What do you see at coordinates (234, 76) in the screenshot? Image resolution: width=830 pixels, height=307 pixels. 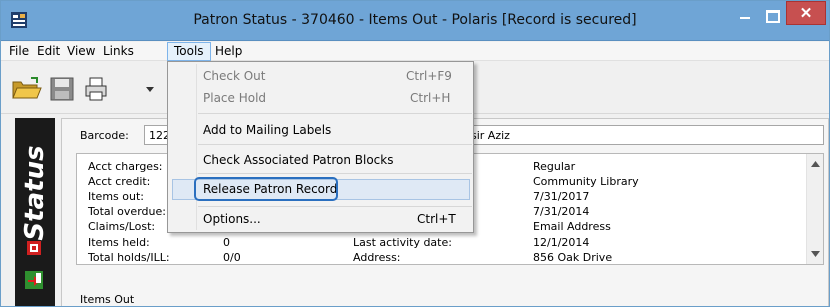 I see `menu-item-check-out: Check Out` at bounding box center [234, 76].